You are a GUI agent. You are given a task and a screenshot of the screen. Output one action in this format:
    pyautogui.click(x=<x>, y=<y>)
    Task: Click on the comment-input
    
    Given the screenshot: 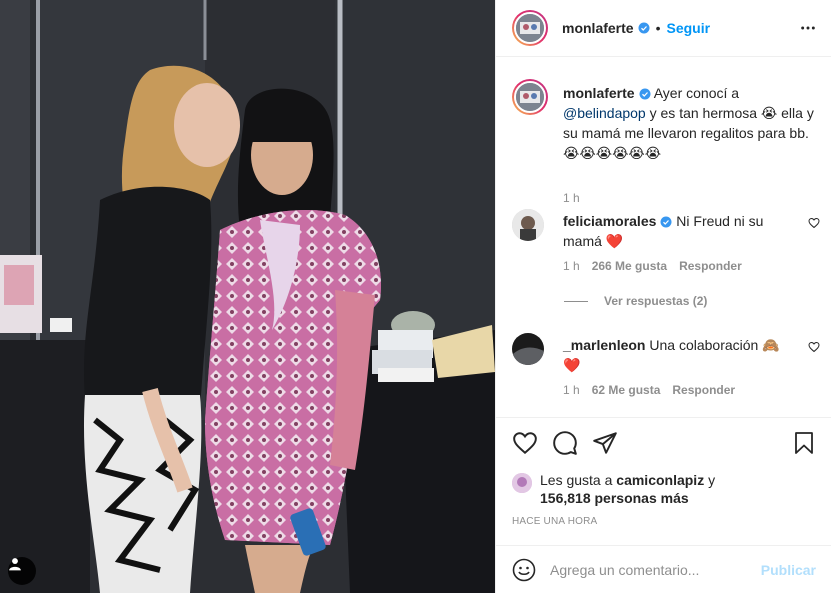 What is the action you would take?
    pyautogui.click(x=655, y=569)
    